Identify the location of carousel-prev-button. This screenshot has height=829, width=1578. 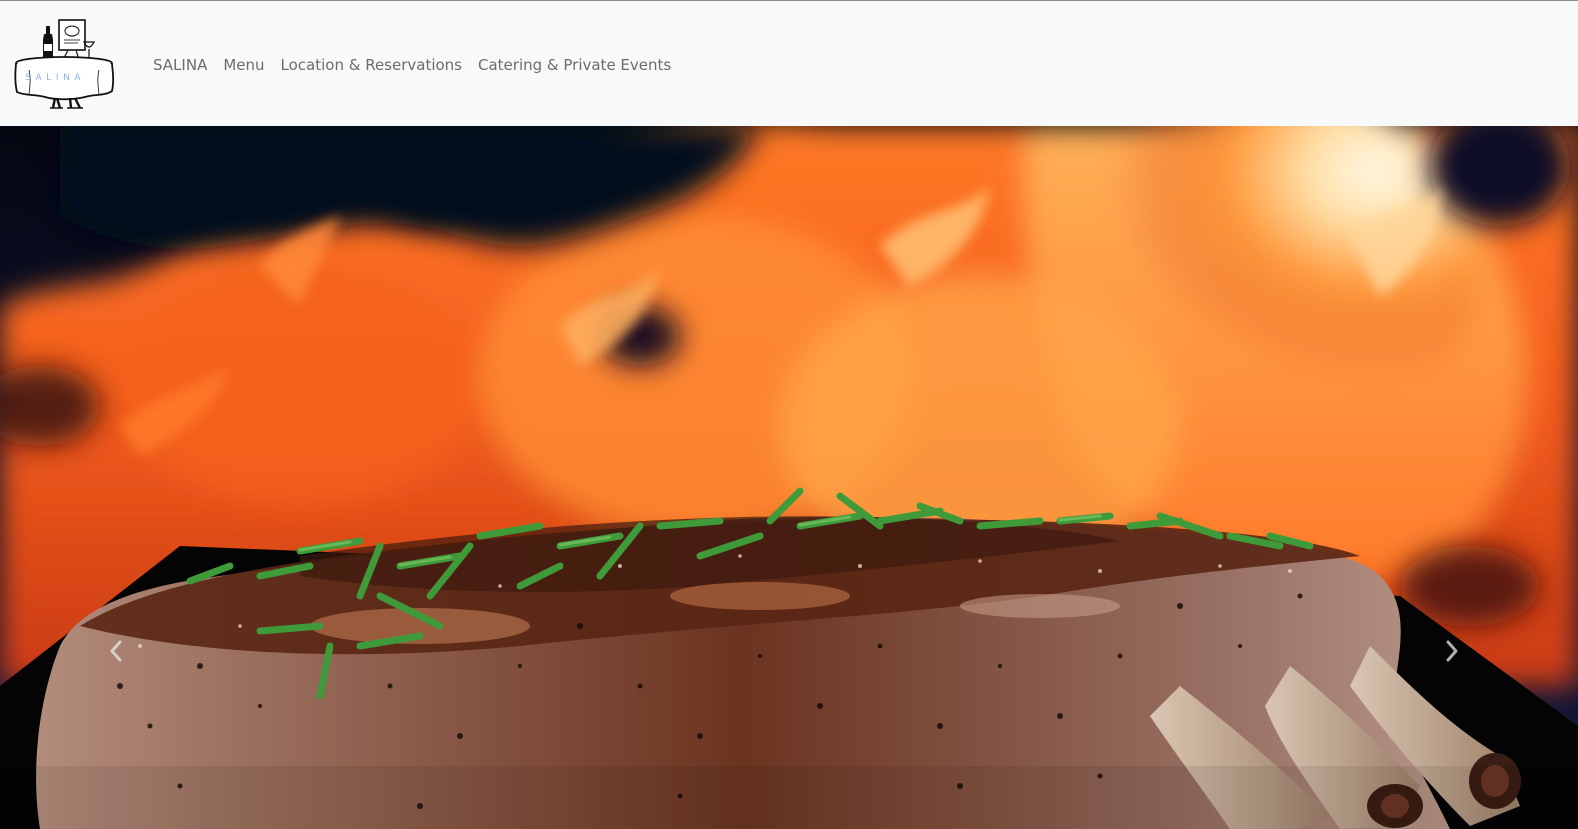
(116, 651).